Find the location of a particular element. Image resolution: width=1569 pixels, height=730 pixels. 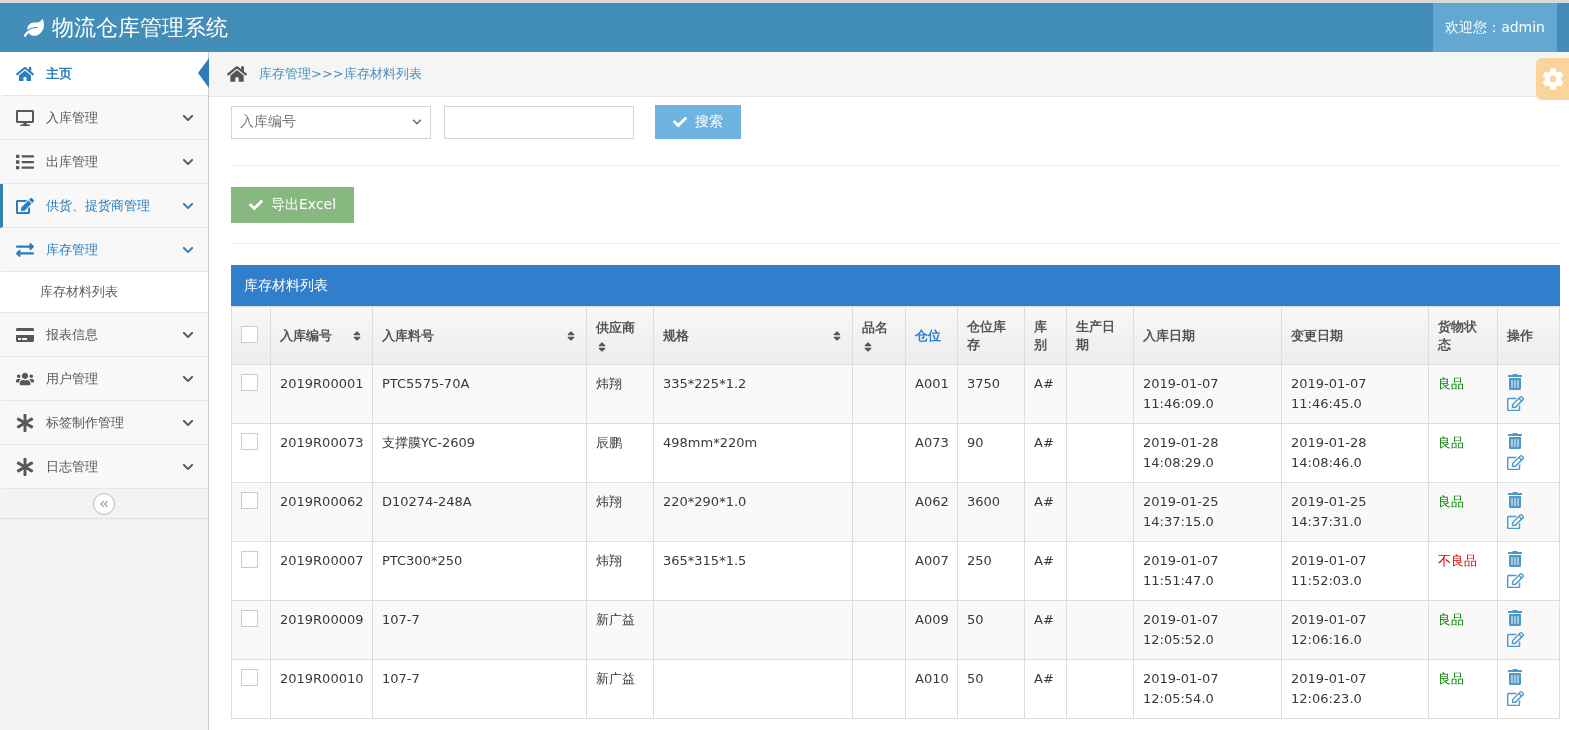

table-cell: 335*225*1.2 is located at coordinates (753, 394).